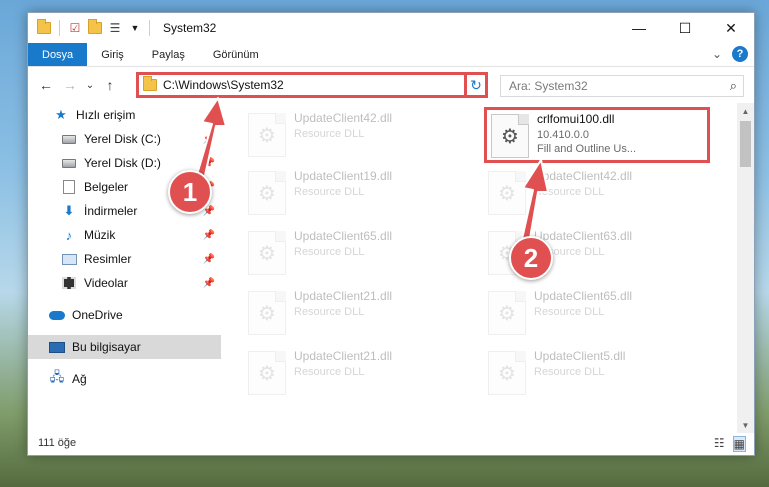 This screenshot has height=487, width=769. What do you see at coordinates (211, 139) in the screenshot?
I see `arrow-to-address-bar` at bounding box center [211, 139].